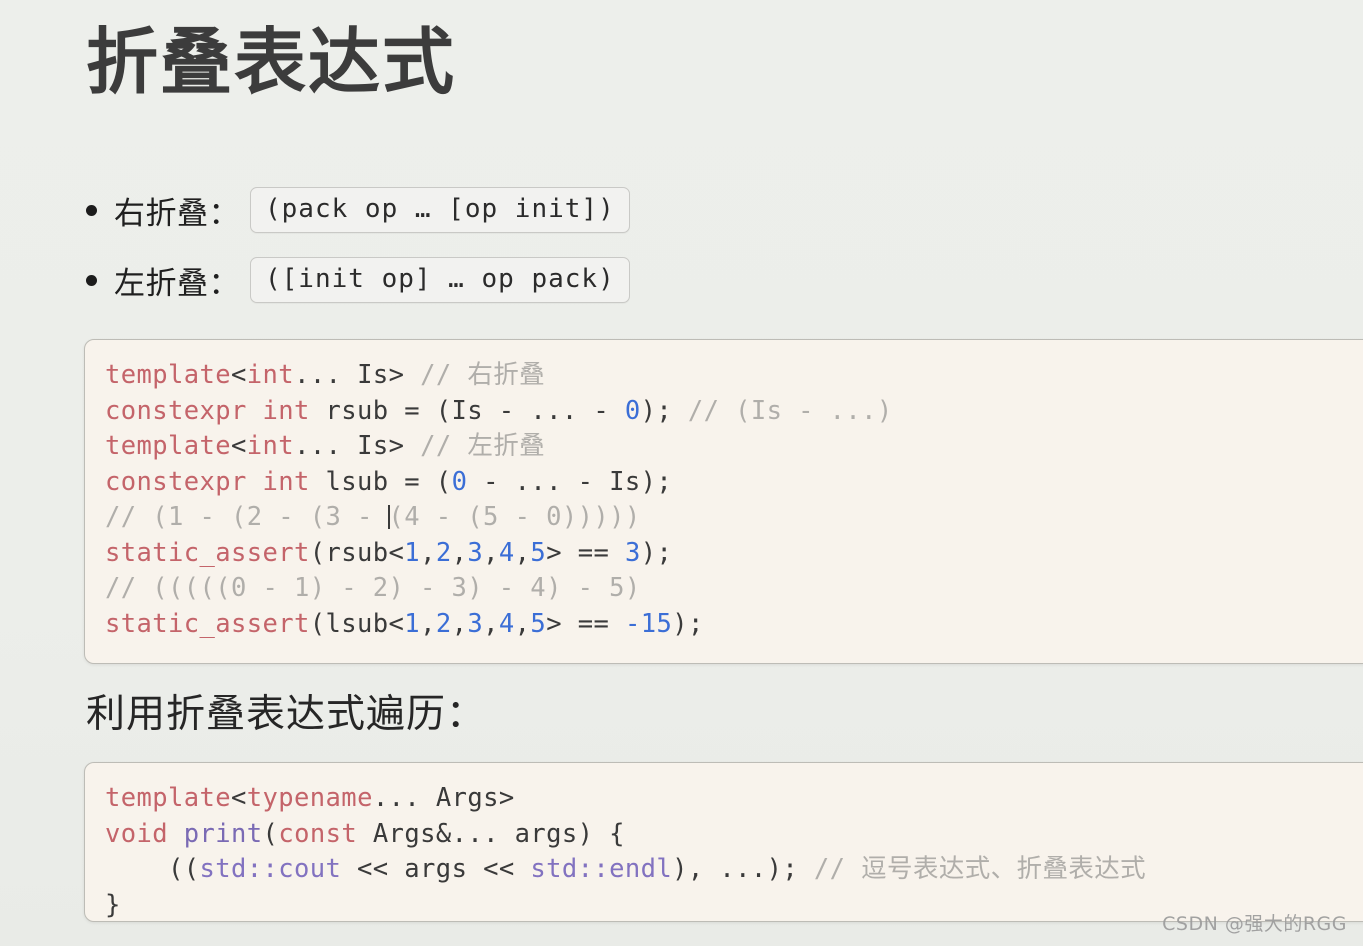  I want to click on bullet-label-right-fold: 右折叠：, so click(177, 213).